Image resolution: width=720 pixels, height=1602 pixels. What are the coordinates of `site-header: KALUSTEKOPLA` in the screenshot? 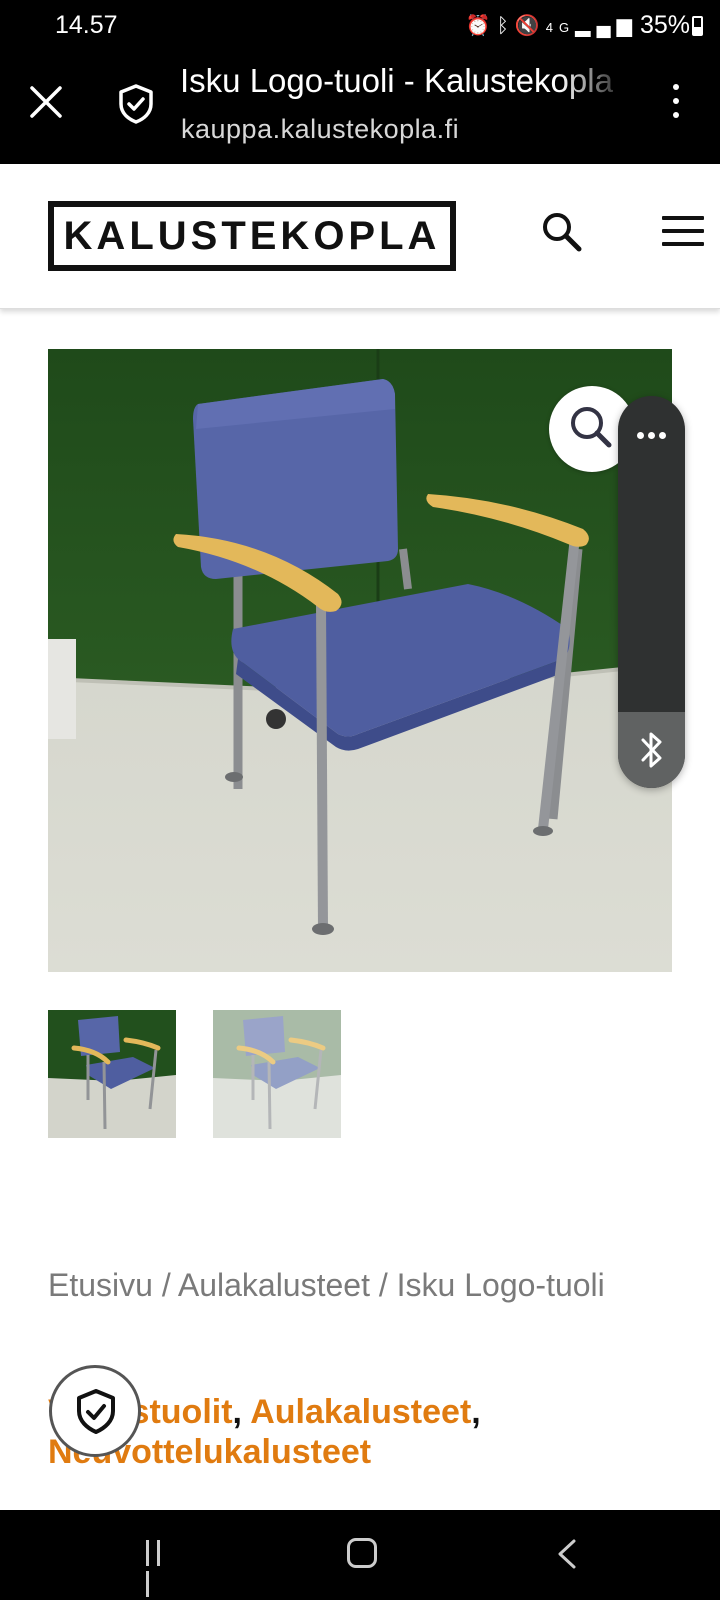 It's located at (360, 236).